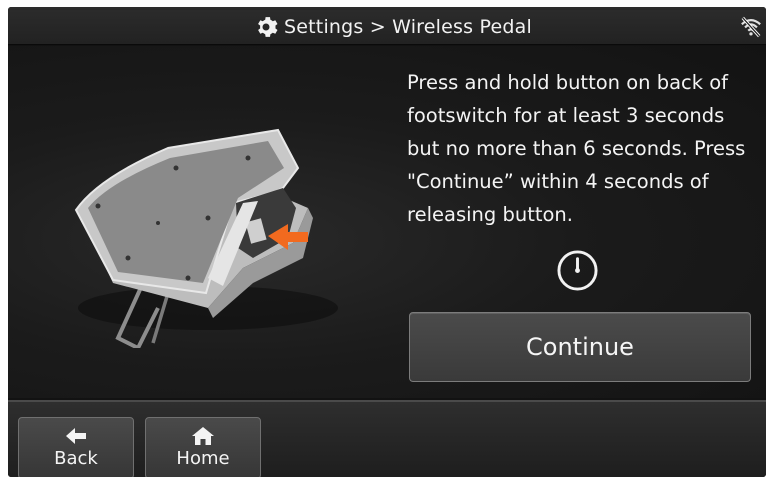 The width and height of the screenshot is (768, 484). What do you see at coordinates (268, 27) in the screenshot?
I see `gear-icon` at bounding box center [268, 27].